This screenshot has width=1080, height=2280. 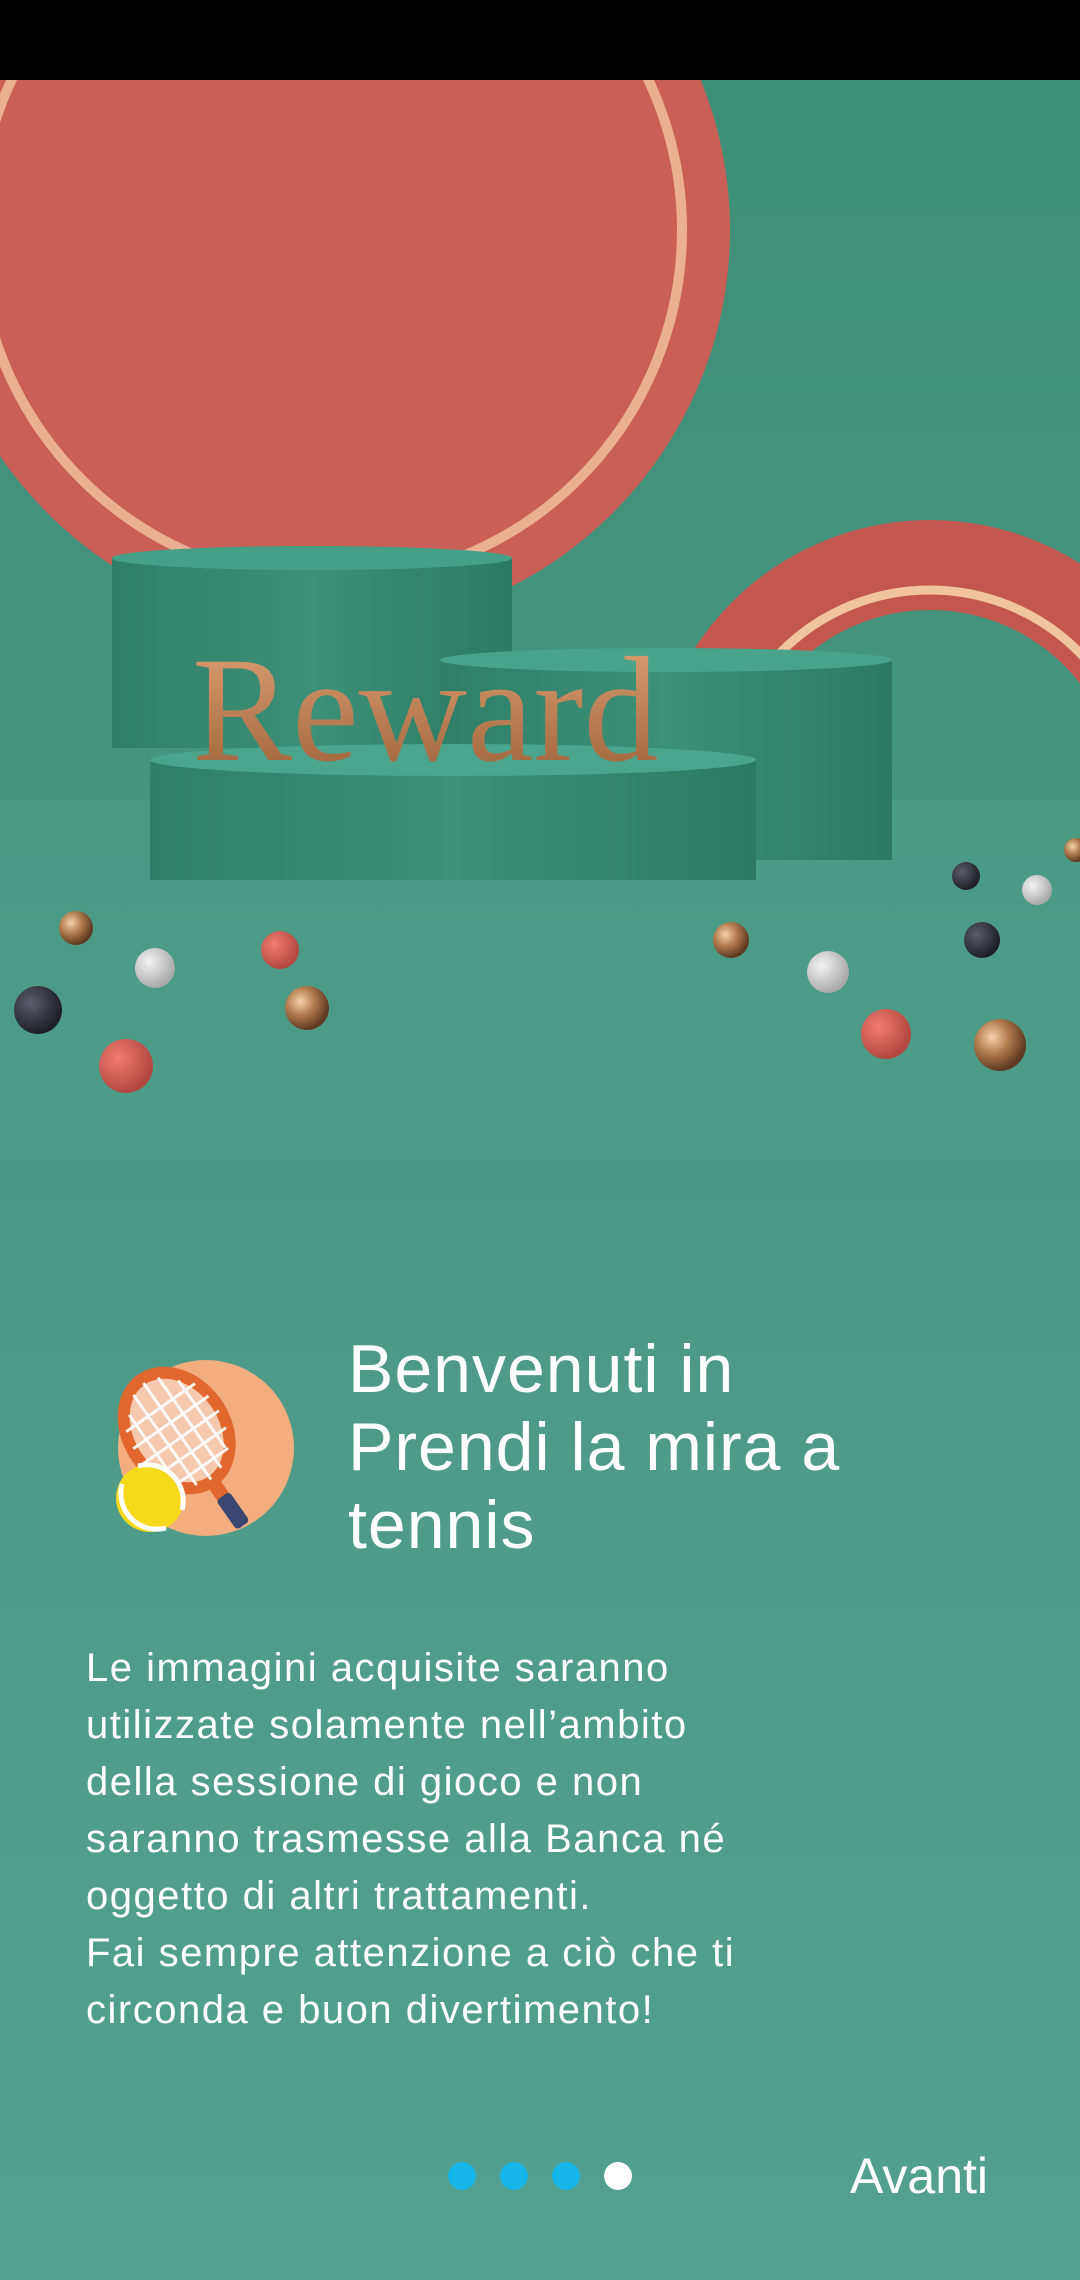 What do you see at coordinates (425, 710) in the screenshot?
I see `reward-banner-text: Reward` at bounding box center [425, 710].